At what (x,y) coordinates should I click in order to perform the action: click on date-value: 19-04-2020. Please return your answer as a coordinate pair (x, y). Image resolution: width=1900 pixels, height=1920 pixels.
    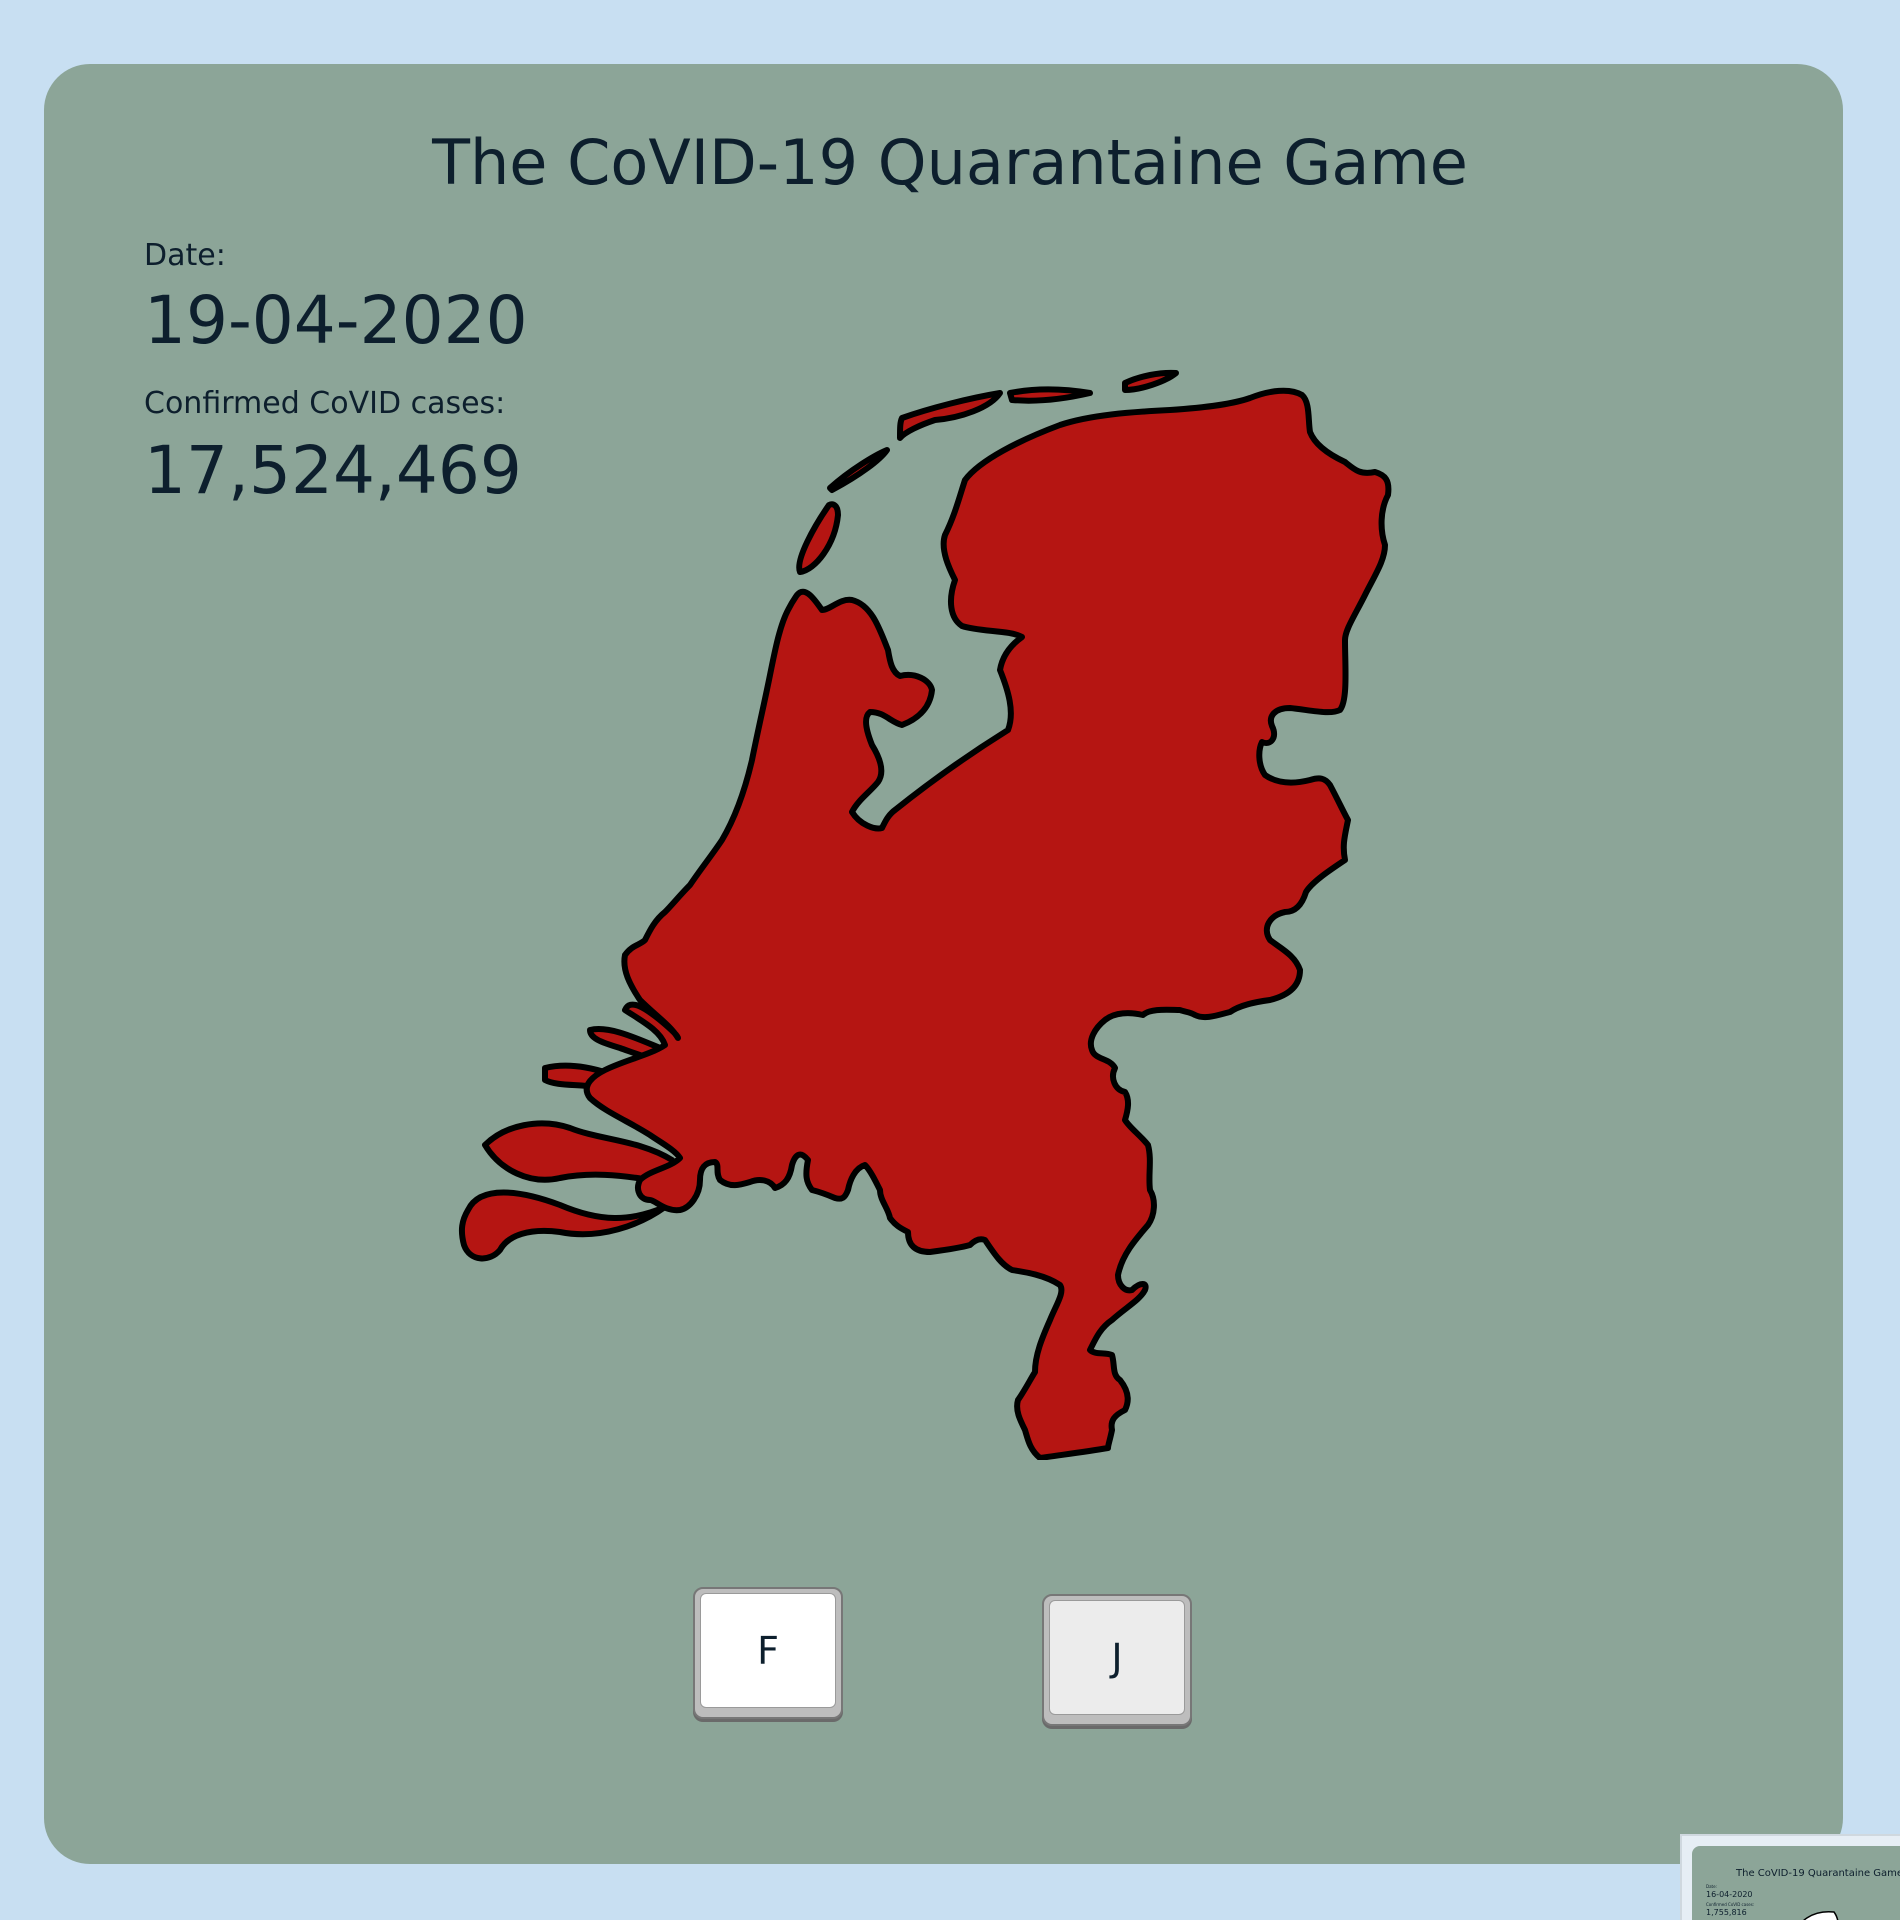
    Looking at the image, I should click on (336, 320).